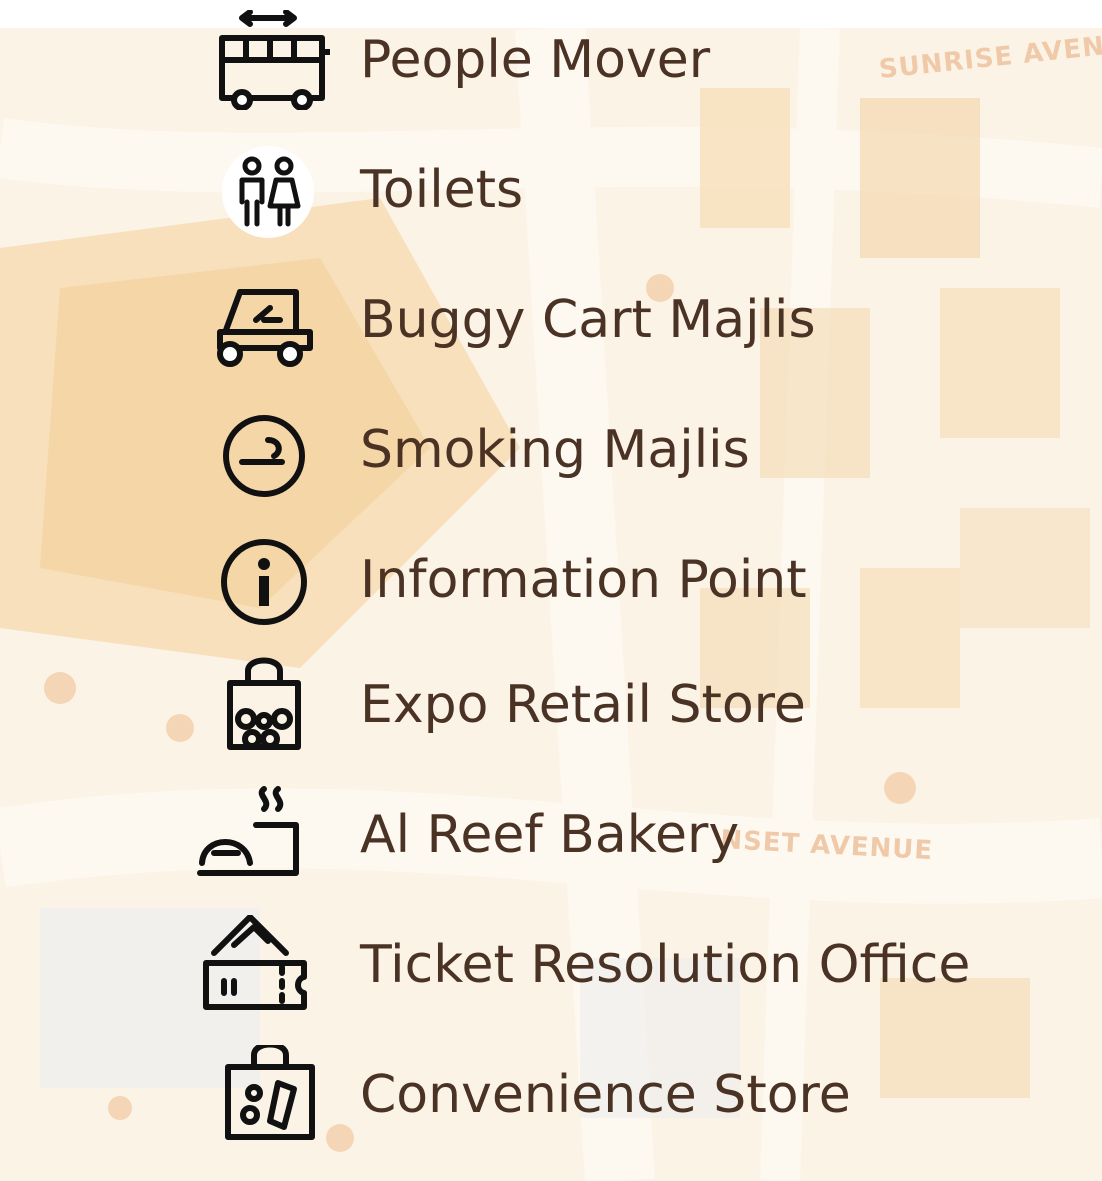  I want to click on convenience-bag-icon, so click(260, 1095).